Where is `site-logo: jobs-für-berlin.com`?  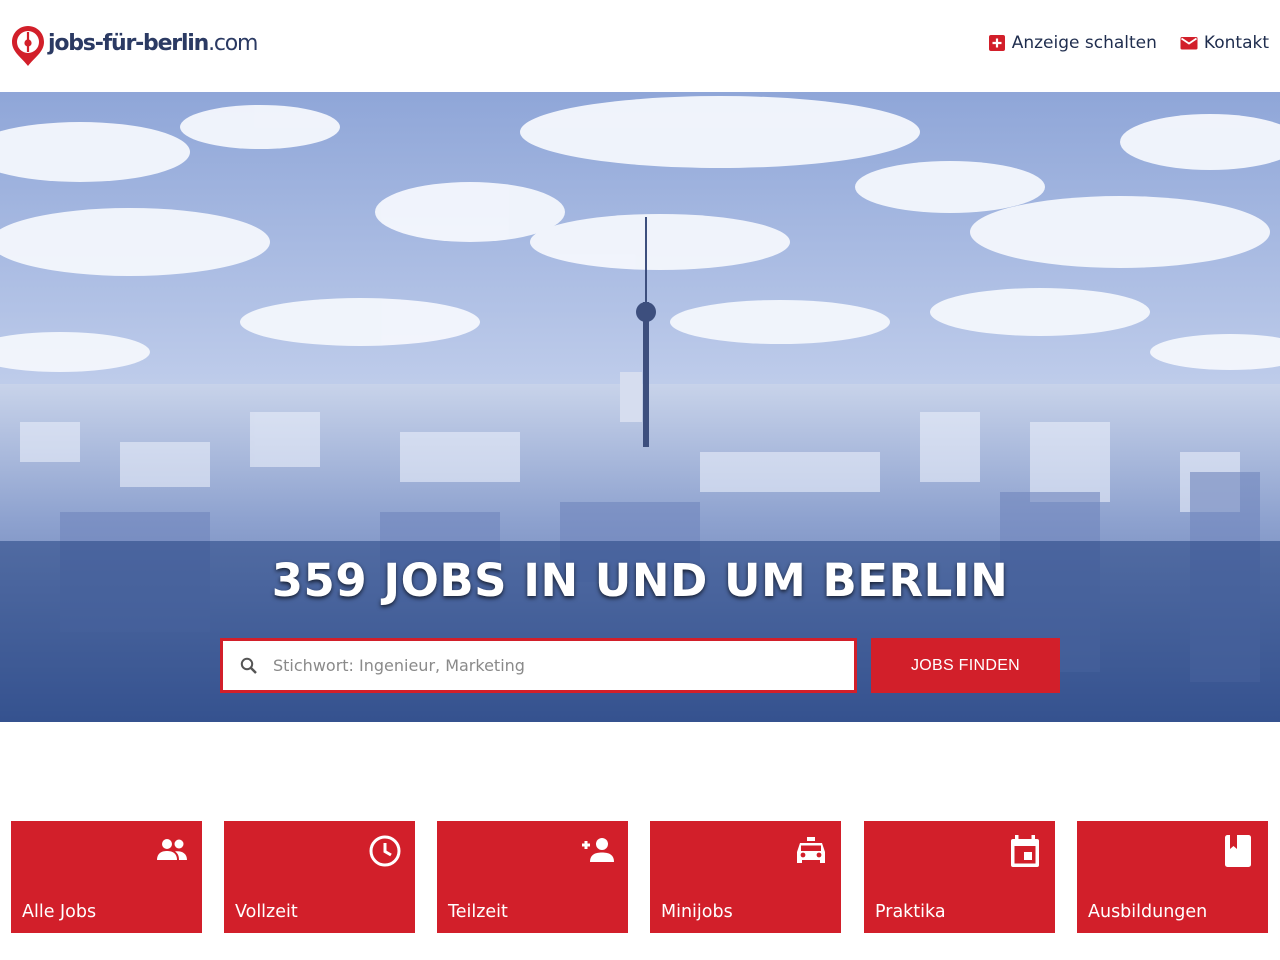
site-logo: jobs-für-berlin.com is located at coordinates (134, 46).